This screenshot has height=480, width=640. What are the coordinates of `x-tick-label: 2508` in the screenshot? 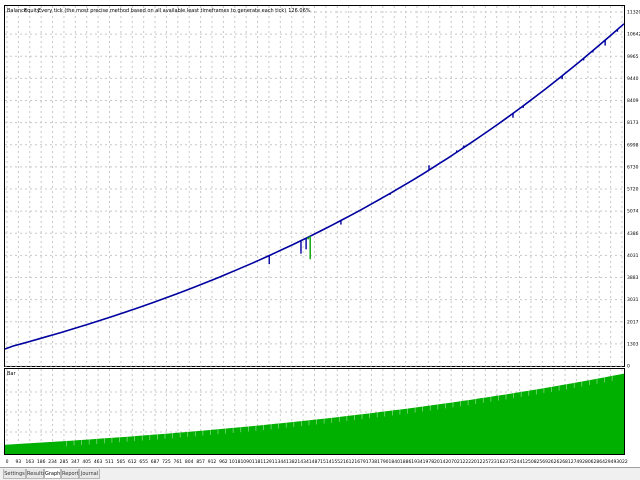 It's located at (531, 462).